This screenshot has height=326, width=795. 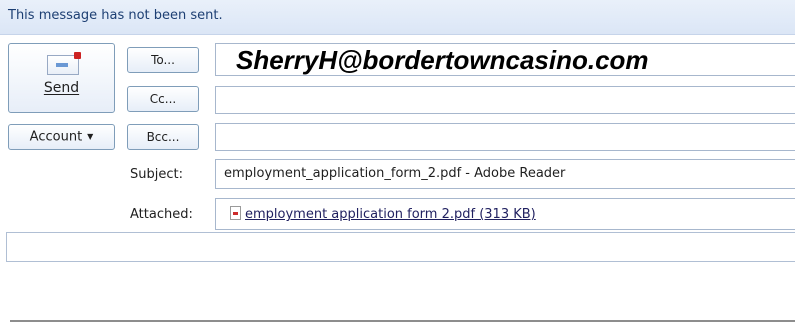 I want to click on account-button-label: Account, so click(x=56, y=137).